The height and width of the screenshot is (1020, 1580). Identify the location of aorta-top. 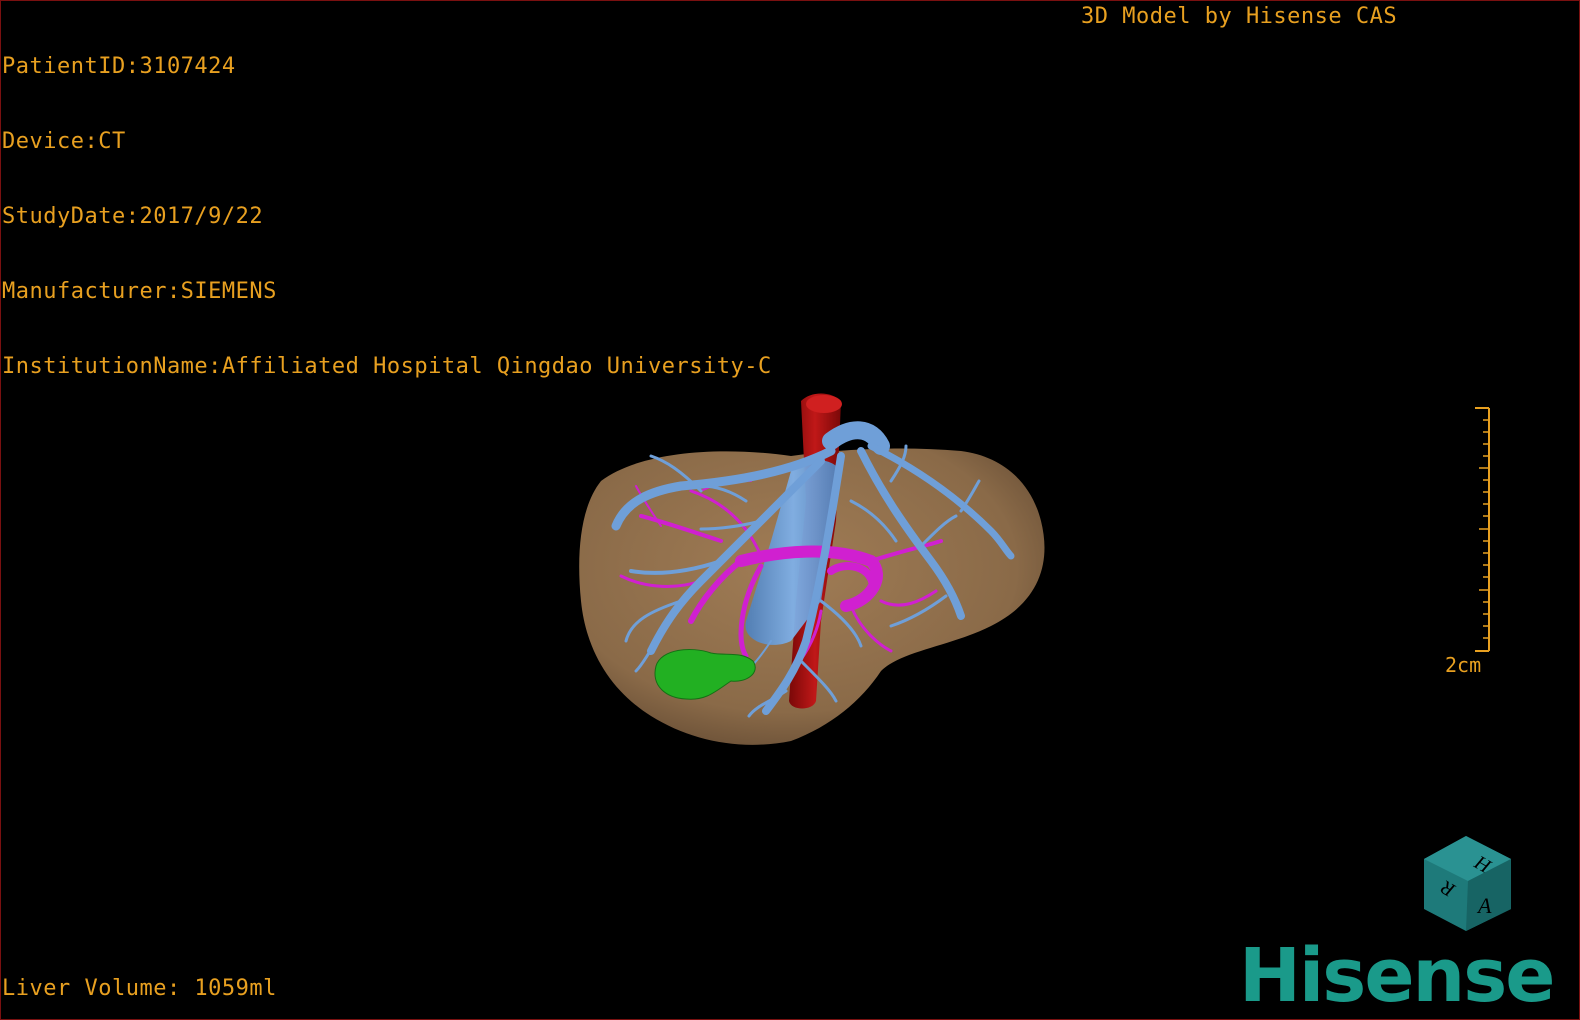
(824, 404).